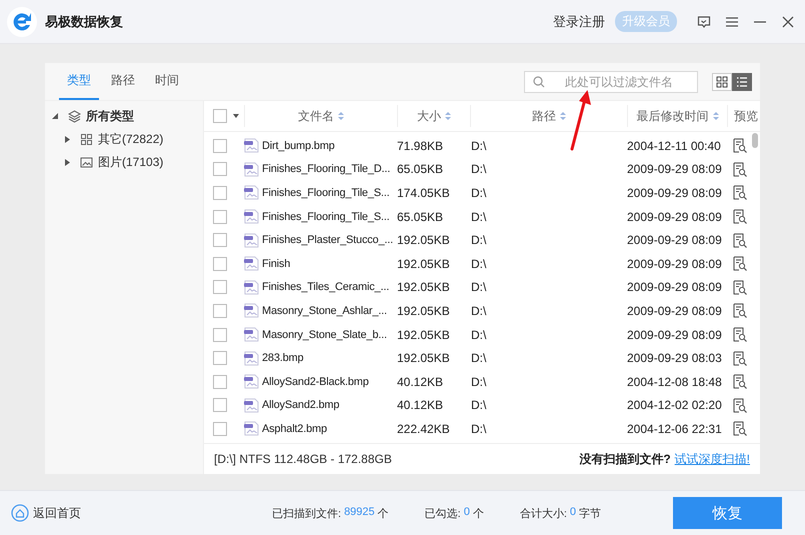 Image resolution: width=805 pixels, height=535 pixels. I want to click on stat-label: 已扫描到文件:, so click(307, 513).